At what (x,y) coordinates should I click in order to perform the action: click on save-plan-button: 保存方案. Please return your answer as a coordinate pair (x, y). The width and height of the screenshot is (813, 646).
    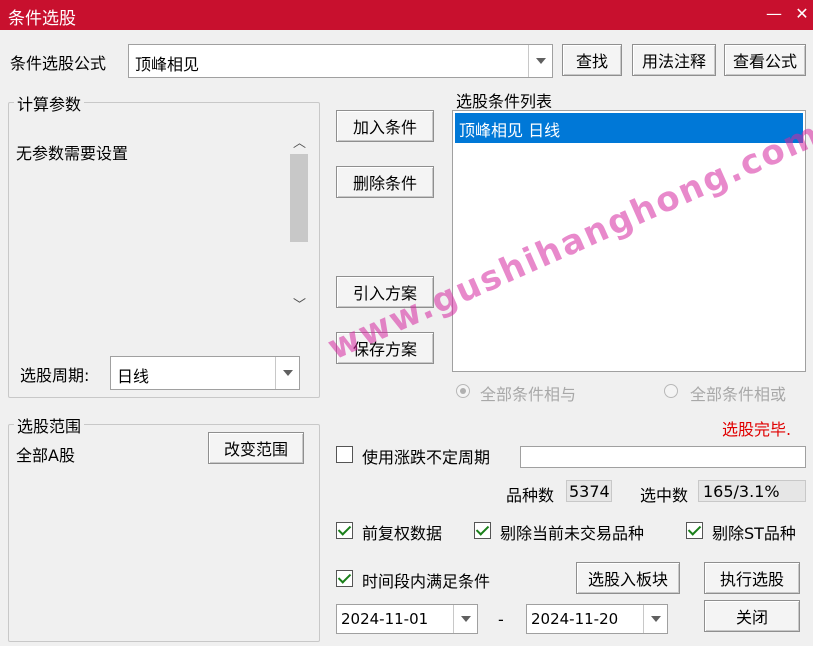
    Looking at the image, I should click on (385, 348).